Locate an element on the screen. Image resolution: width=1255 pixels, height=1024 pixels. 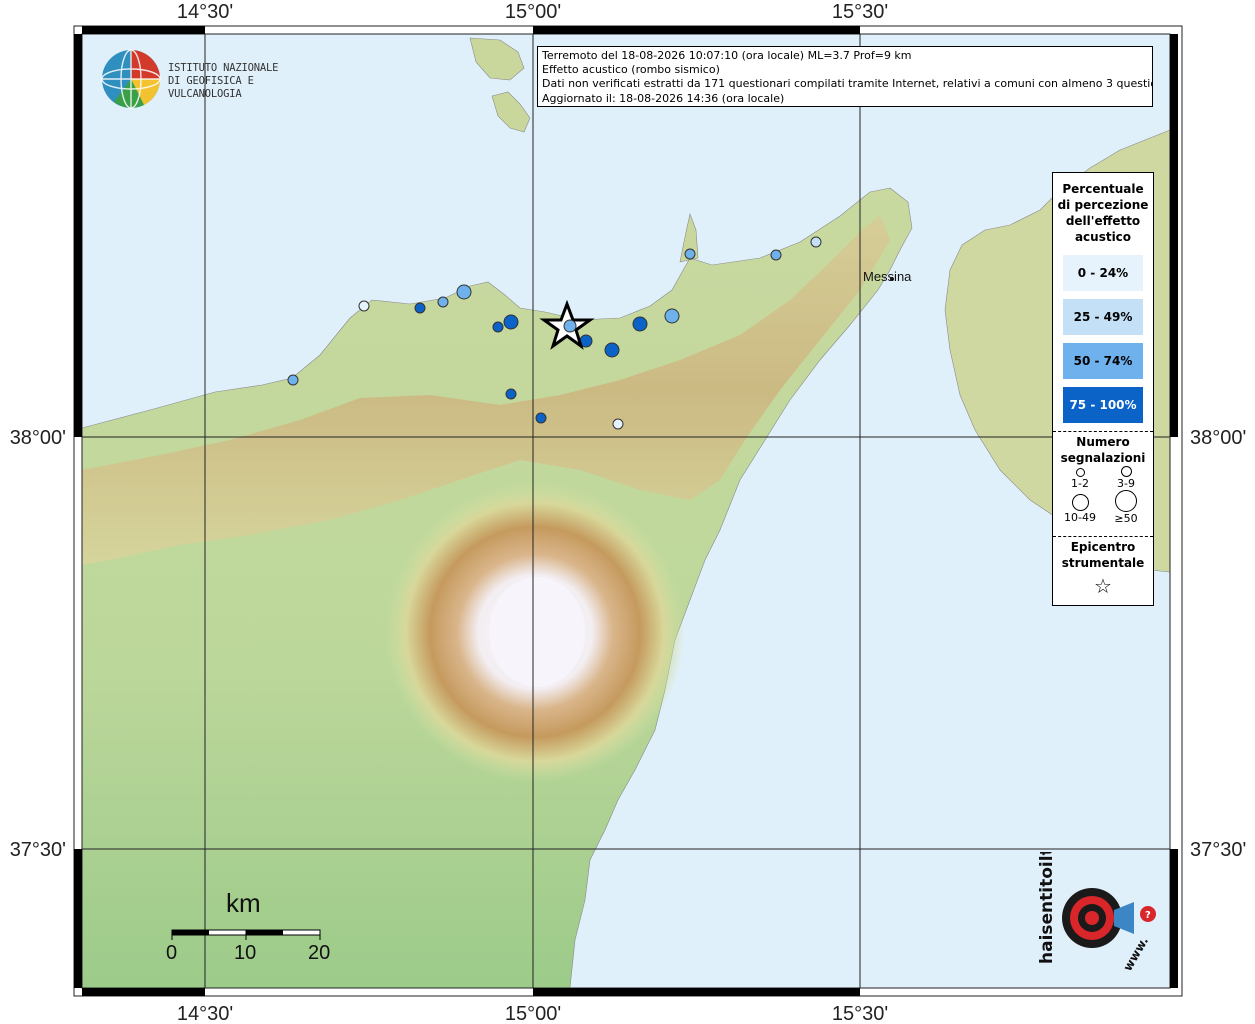
legend-percent-title-1: Percentuale is located at coordinates (1103, 189).